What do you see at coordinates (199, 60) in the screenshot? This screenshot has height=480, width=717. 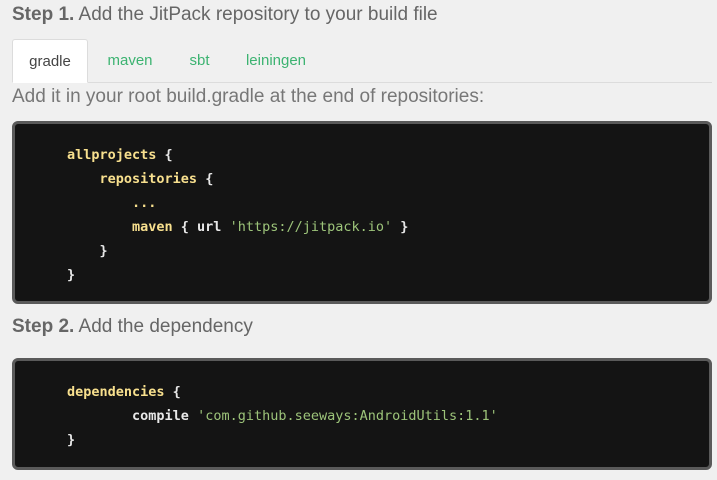 I see `tab-sbt: sbt` at bounding box center [199, 60].